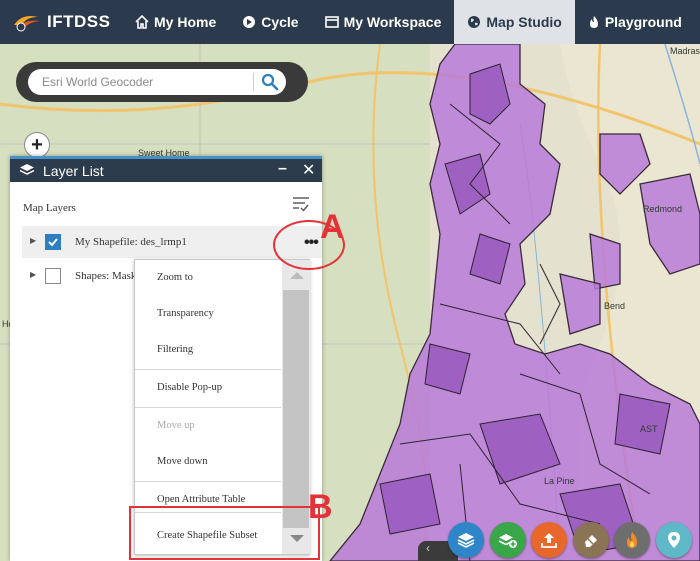  I want to click on nav-label: Playground, so click(643, 22).